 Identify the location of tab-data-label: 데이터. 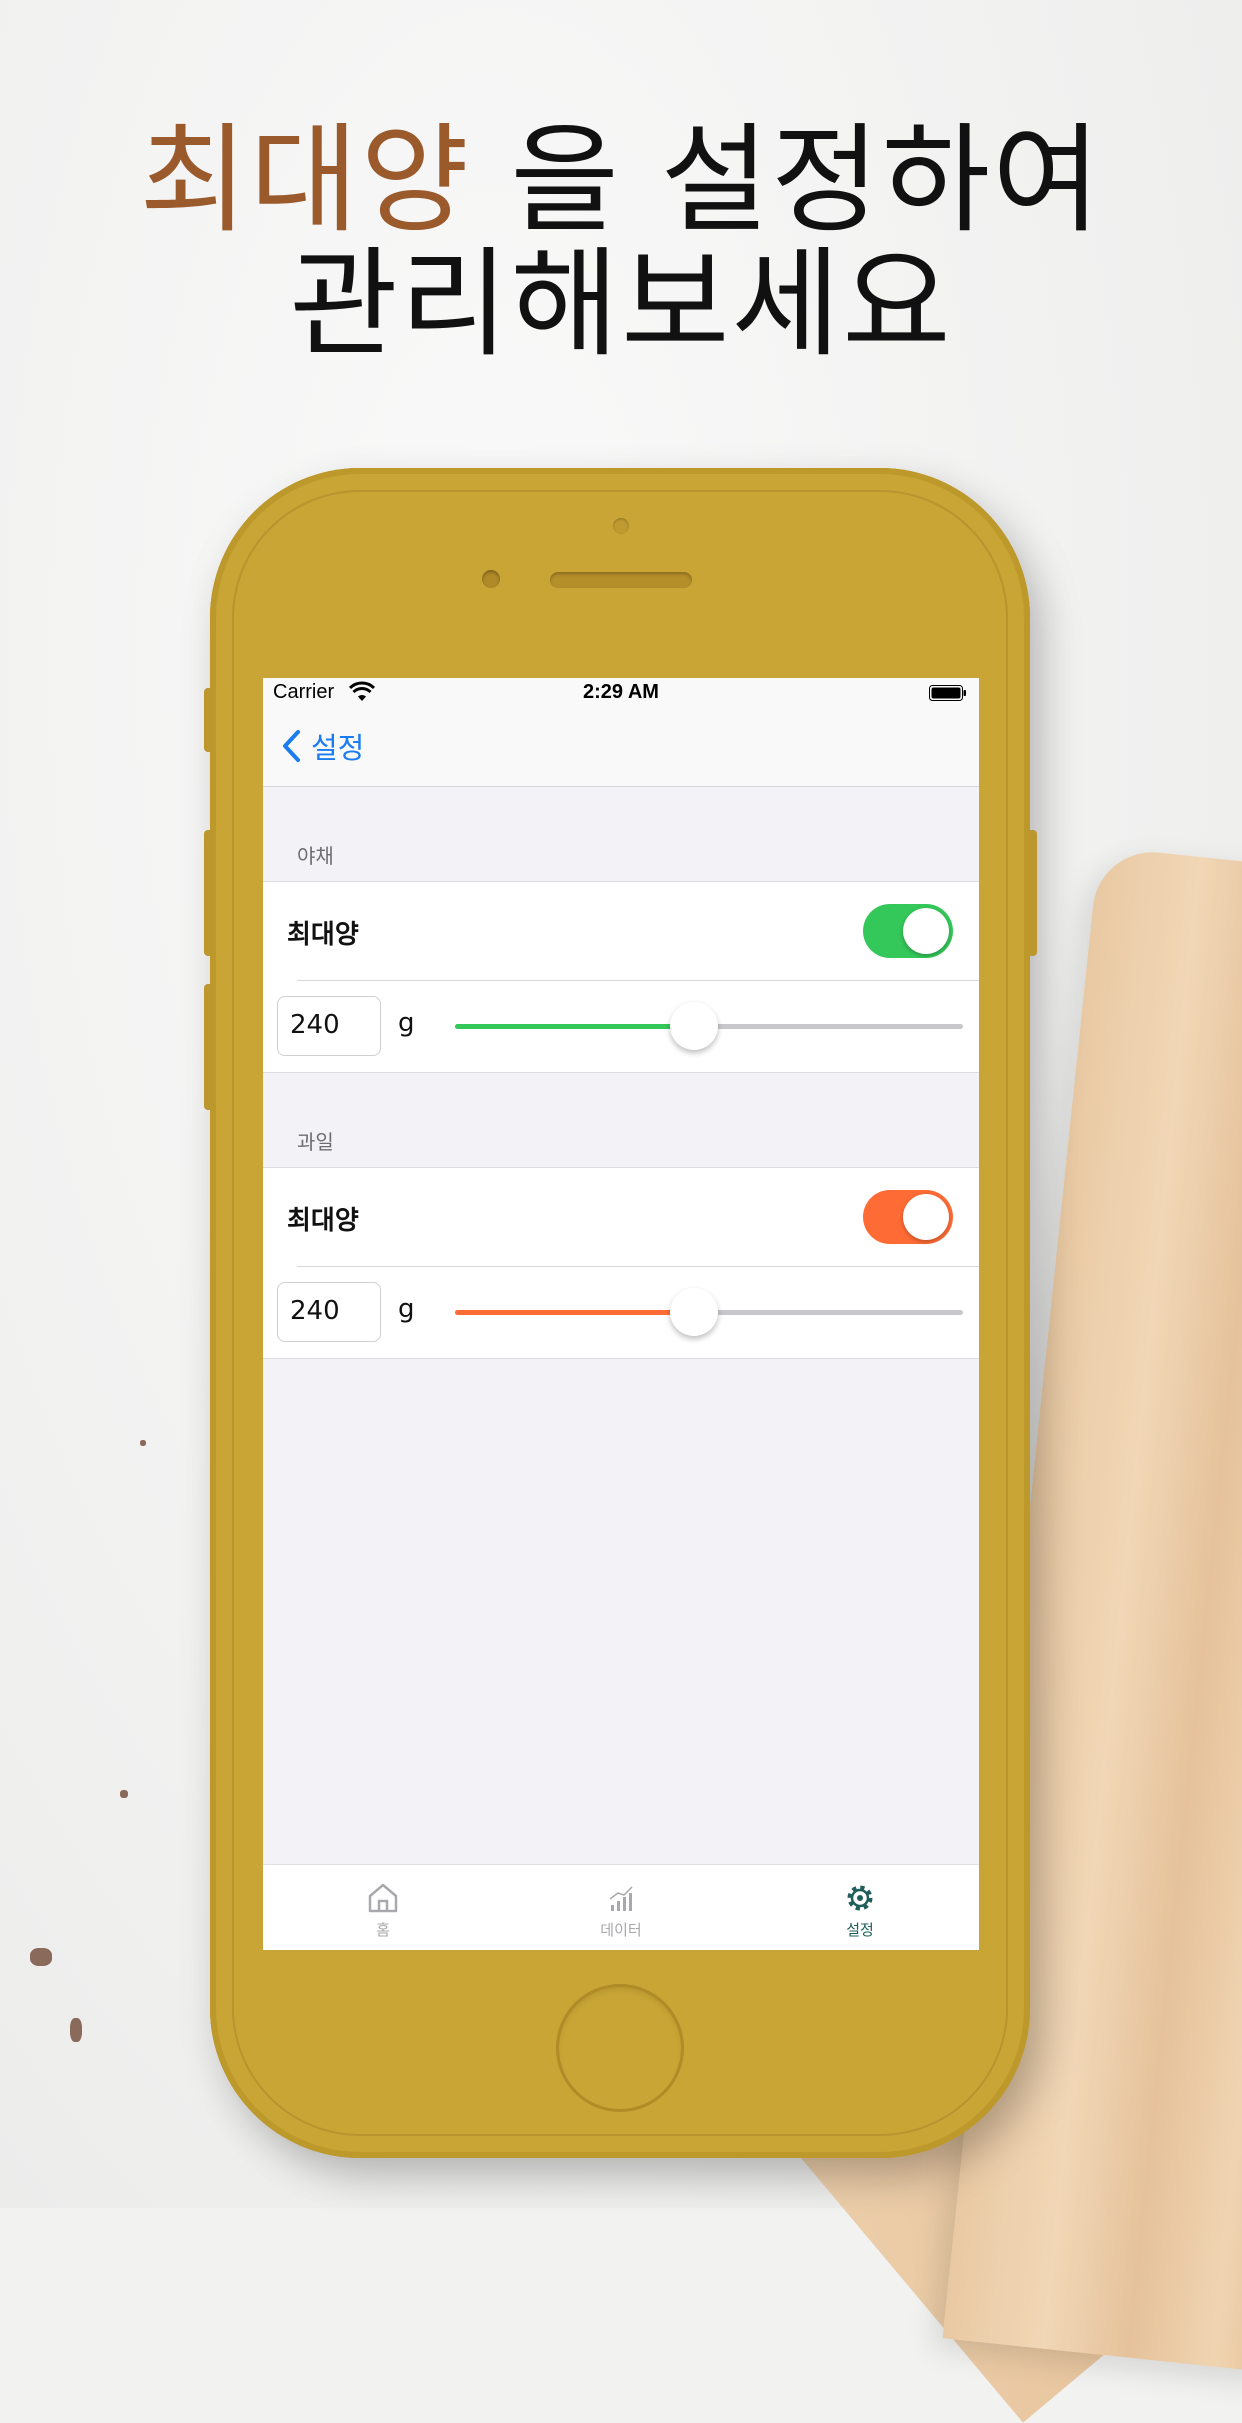
(621, 1930).